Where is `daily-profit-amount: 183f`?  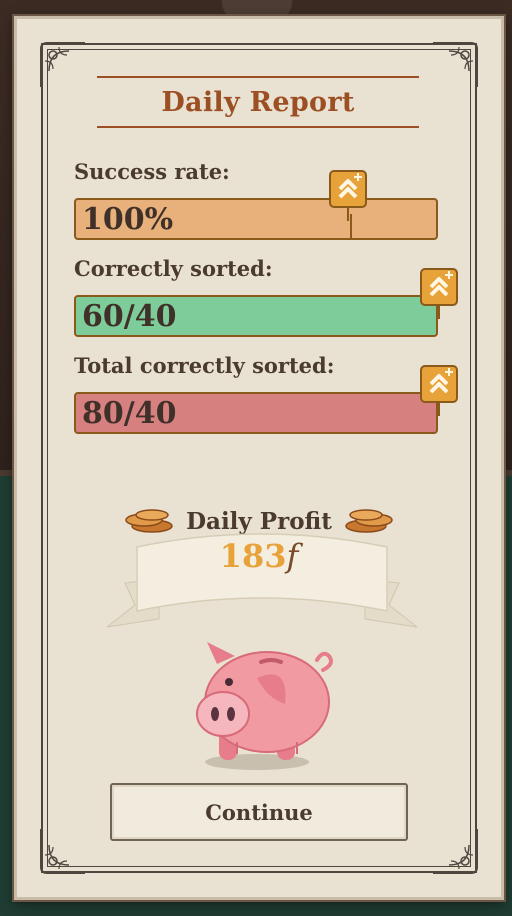
daily-profit-amount: 183f is located at coordinates (259, 556).